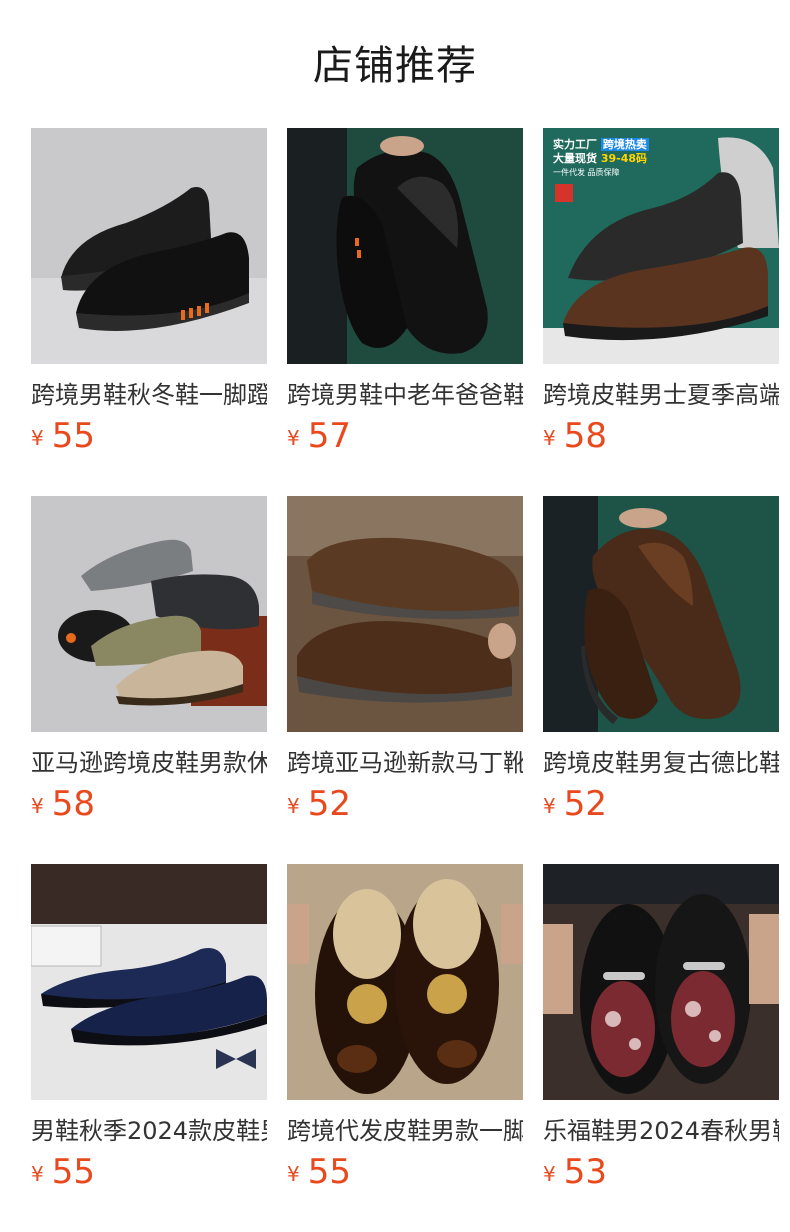 The height and width of the screenshot is (1232, 790). What do you see at coordinates (661, 763) in the screenshot?
I see `product-name: 跨境皮鞋男复古德比鞋` at bounding box center [661, 763].